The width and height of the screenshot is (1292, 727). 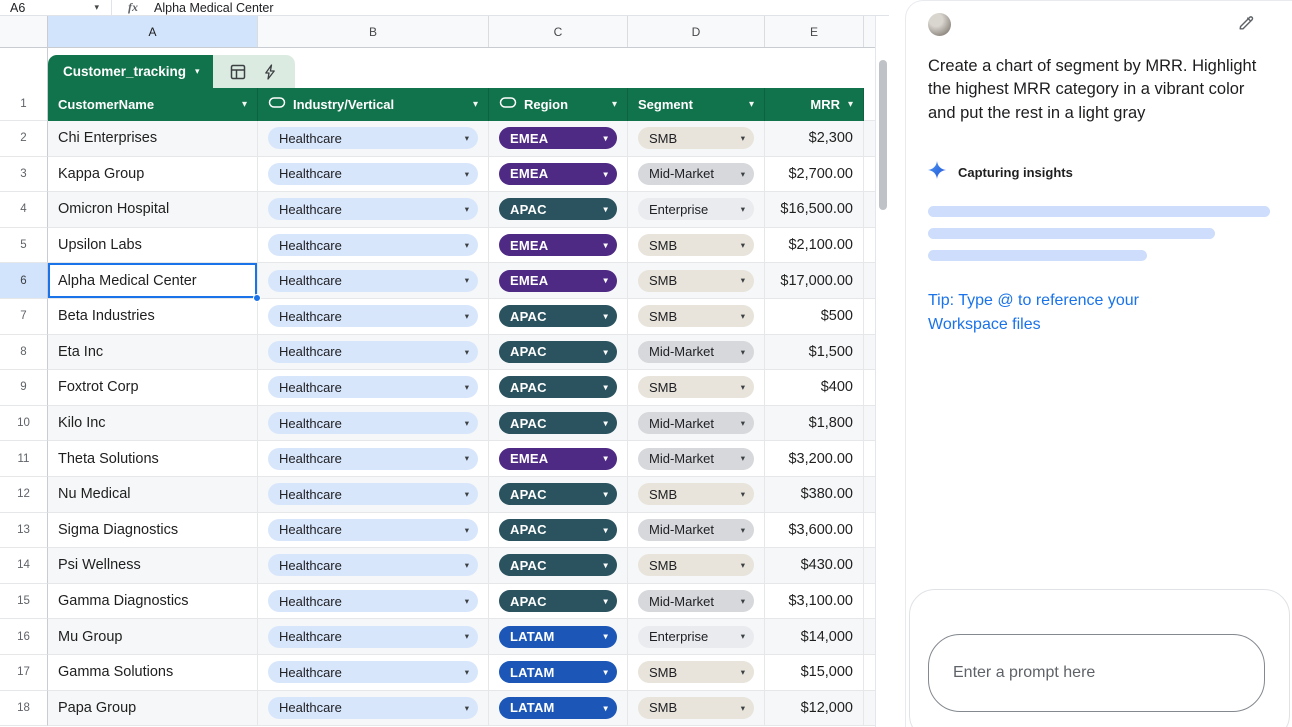 What do you see at coordinates (814, 530) in the screenshot?
I see `cell-mrr: $3,600.00` at bounding box center [814, 530].